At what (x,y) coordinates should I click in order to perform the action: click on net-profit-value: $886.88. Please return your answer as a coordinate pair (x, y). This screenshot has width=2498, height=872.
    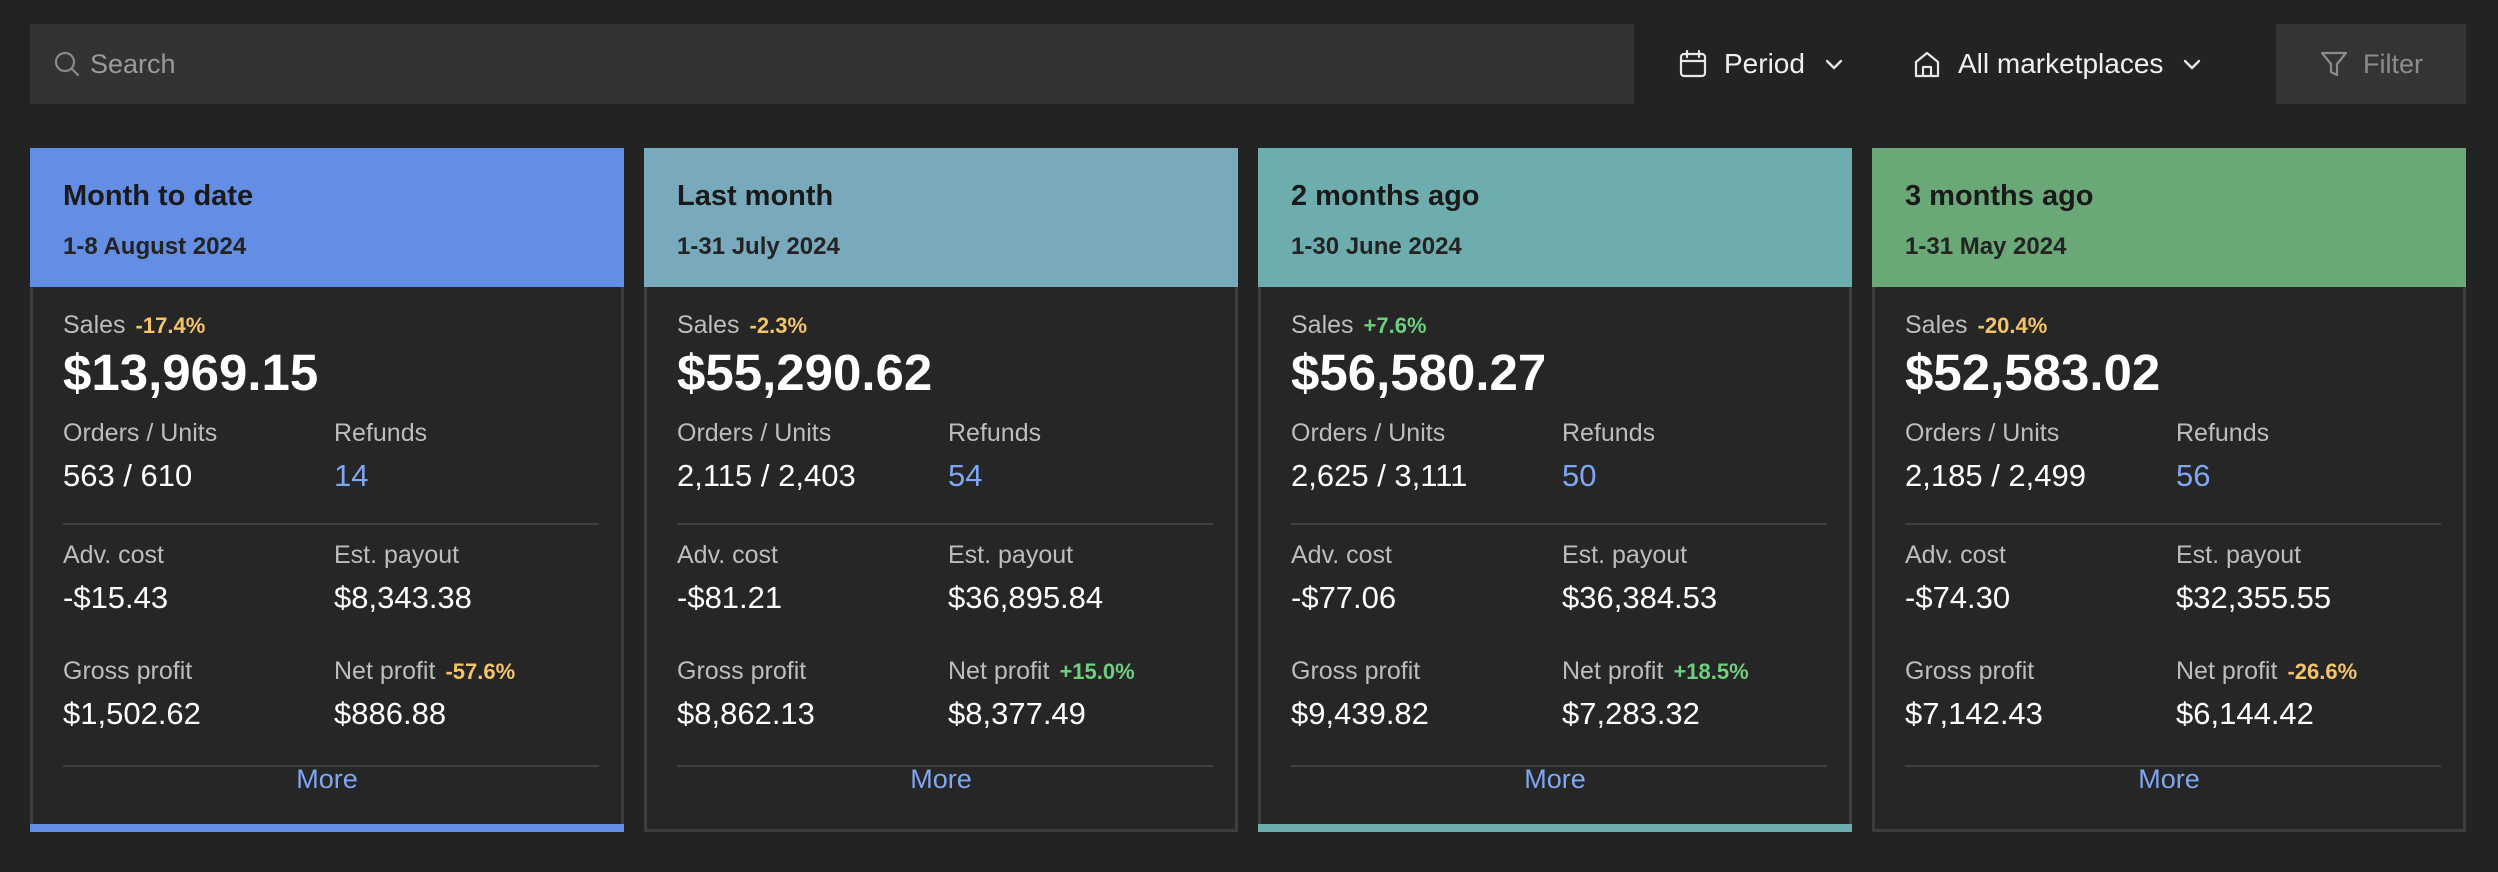
    Looking at the image, I should click on (390, 713).